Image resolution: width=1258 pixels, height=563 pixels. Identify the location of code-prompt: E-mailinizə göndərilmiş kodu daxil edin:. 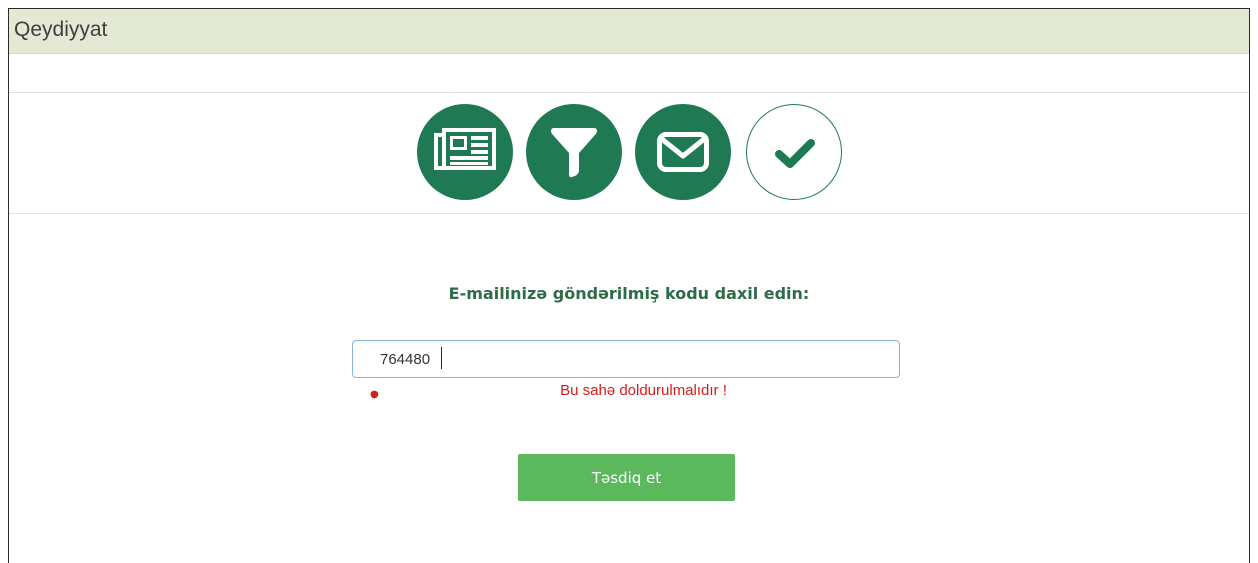
(629, 293).